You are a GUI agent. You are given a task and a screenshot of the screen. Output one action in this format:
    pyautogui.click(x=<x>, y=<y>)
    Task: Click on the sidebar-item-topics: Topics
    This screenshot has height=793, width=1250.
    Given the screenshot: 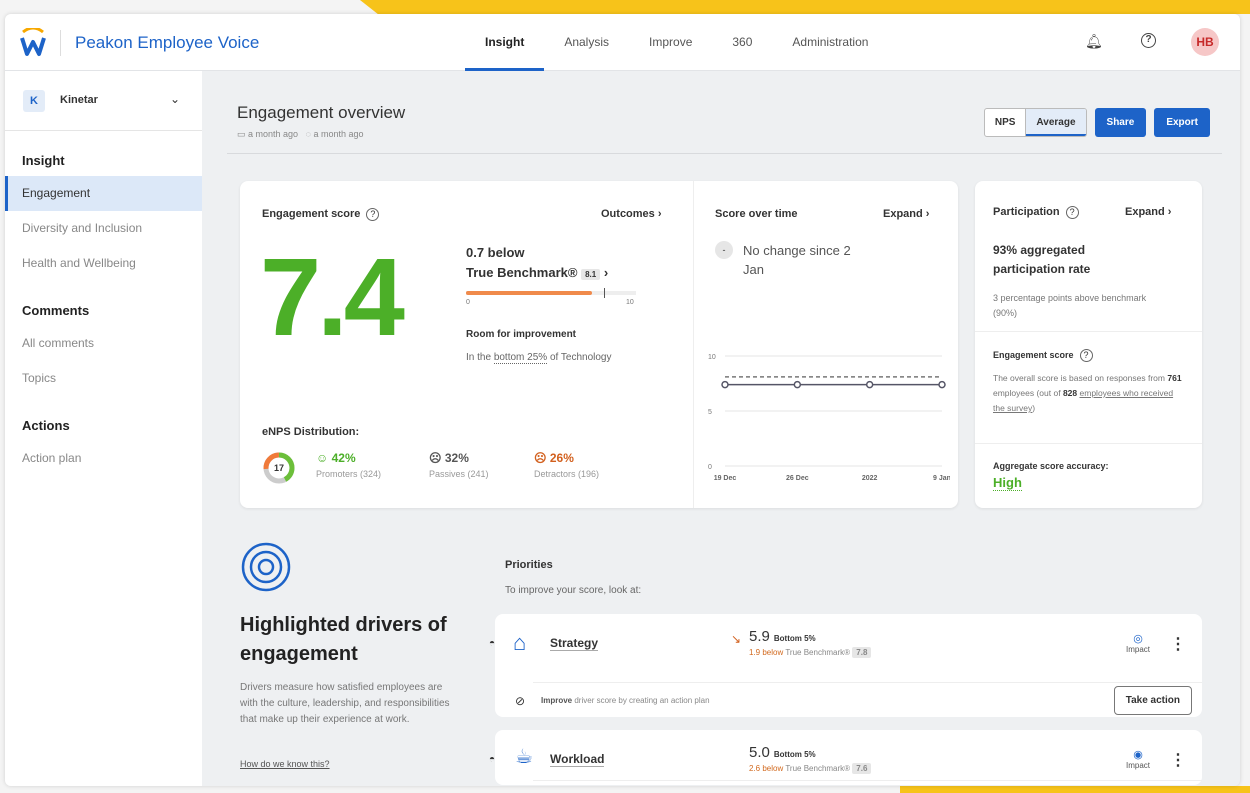 What is the action you would take?
    pyautogui.click(x=103, y=378)
    